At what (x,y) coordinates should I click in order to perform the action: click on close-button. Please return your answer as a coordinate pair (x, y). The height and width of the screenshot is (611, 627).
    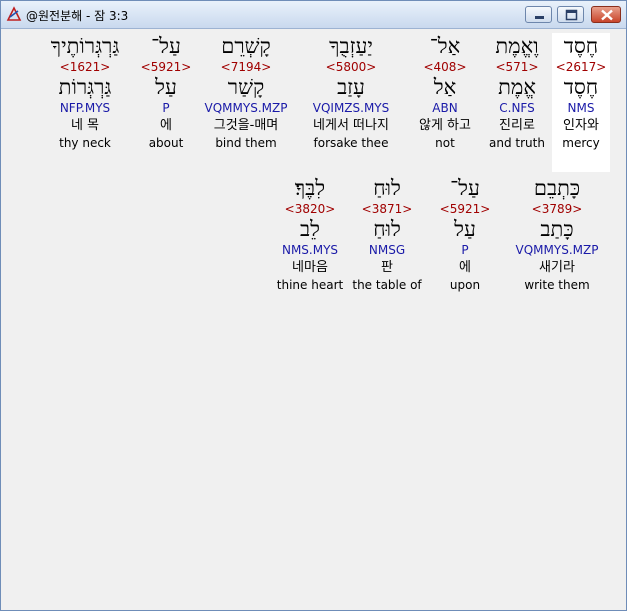
    Looking at the image, I should click on (606, 14).